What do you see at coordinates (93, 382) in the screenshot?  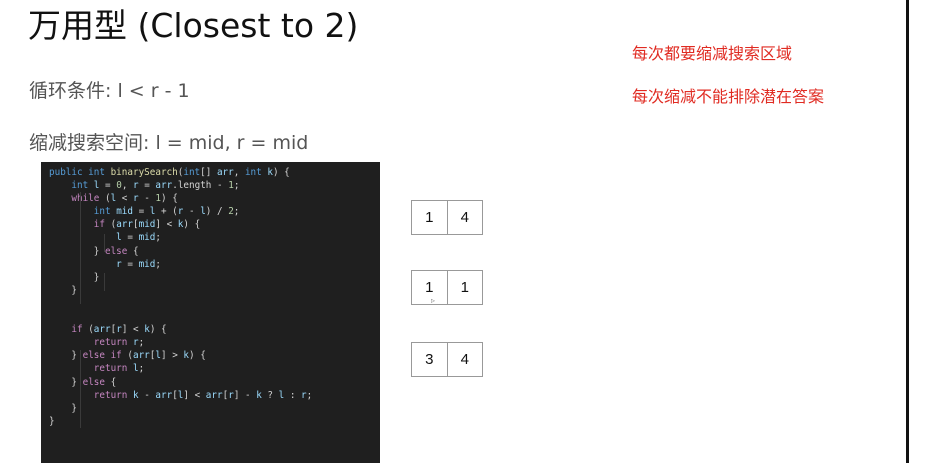 I see `code-token: else` at bounding box center [93, 382].